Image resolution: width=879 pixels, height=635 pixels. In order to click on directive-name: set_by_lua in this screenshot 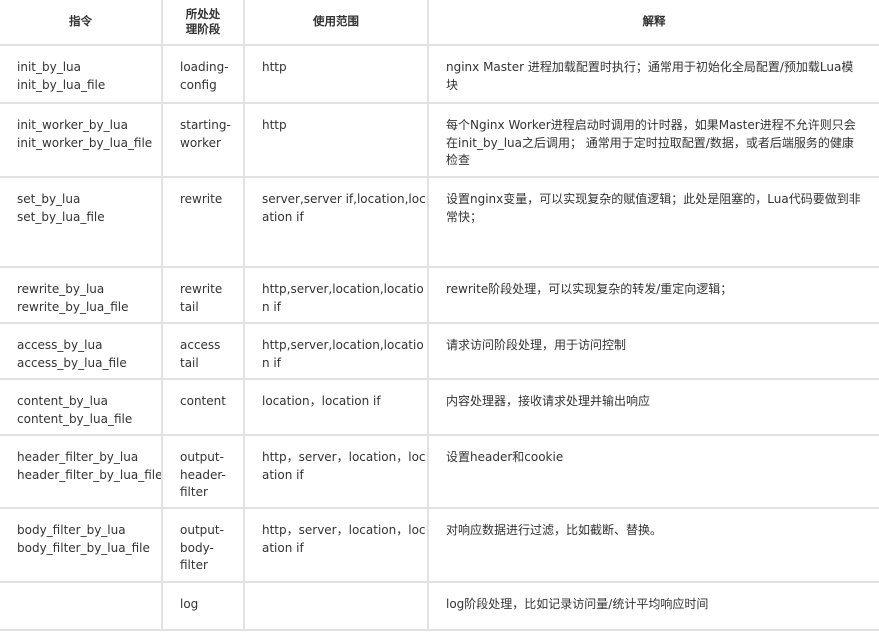, I will do `click(49, 199)`.